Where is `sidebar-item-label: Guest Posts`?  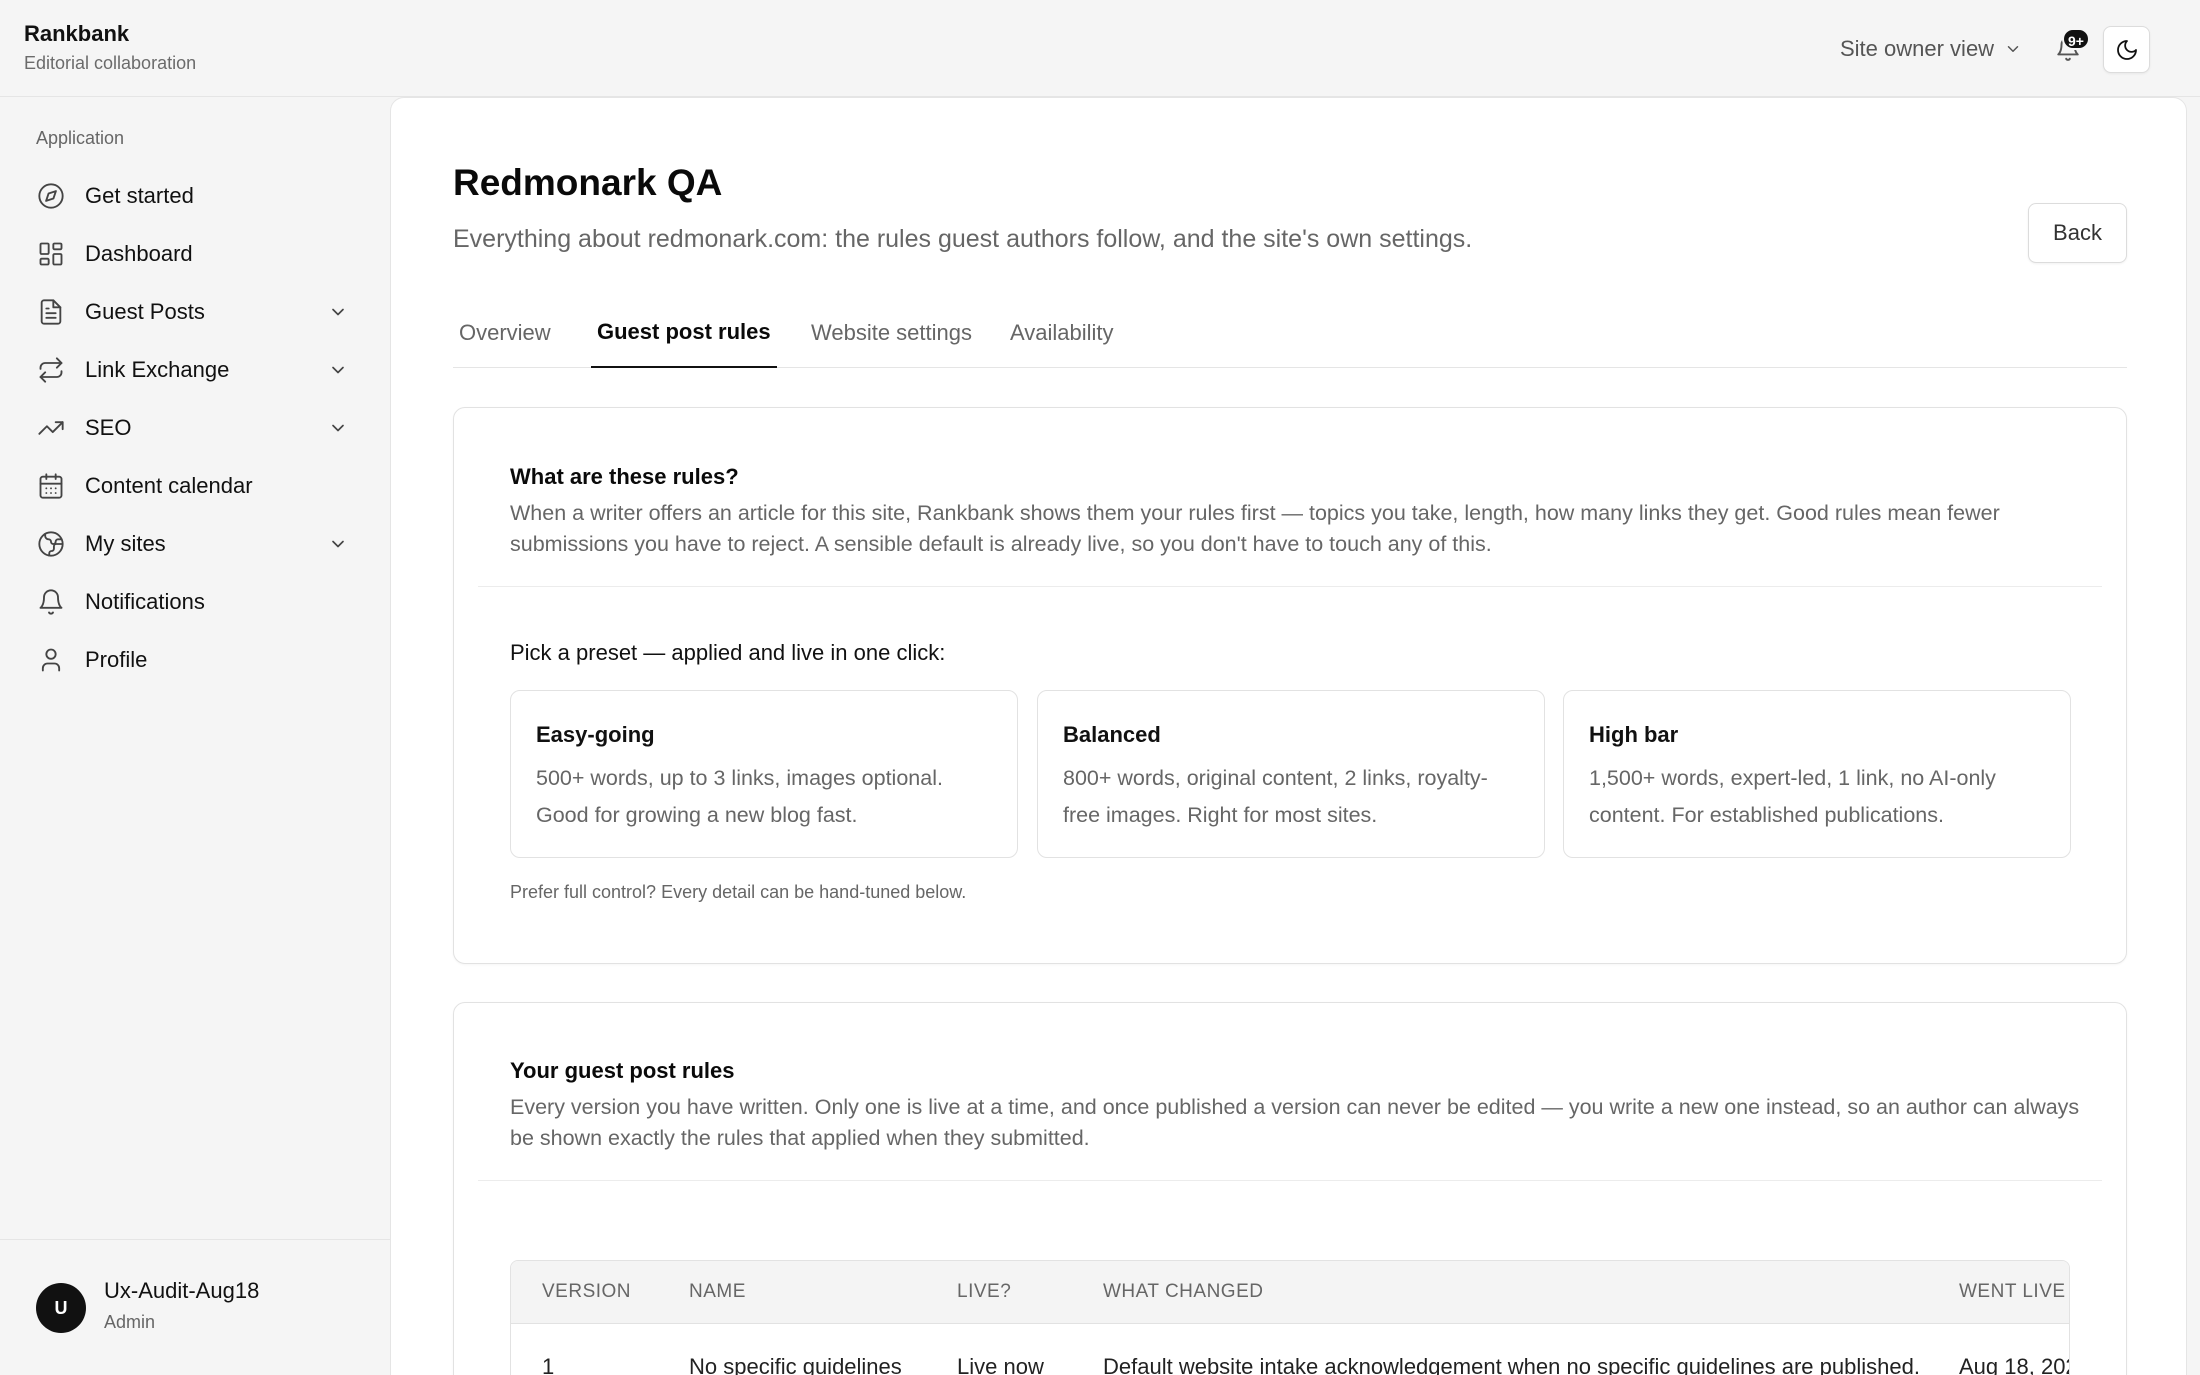
sidebar-item-label: Guest Posts is located at coordinates (145, 311).